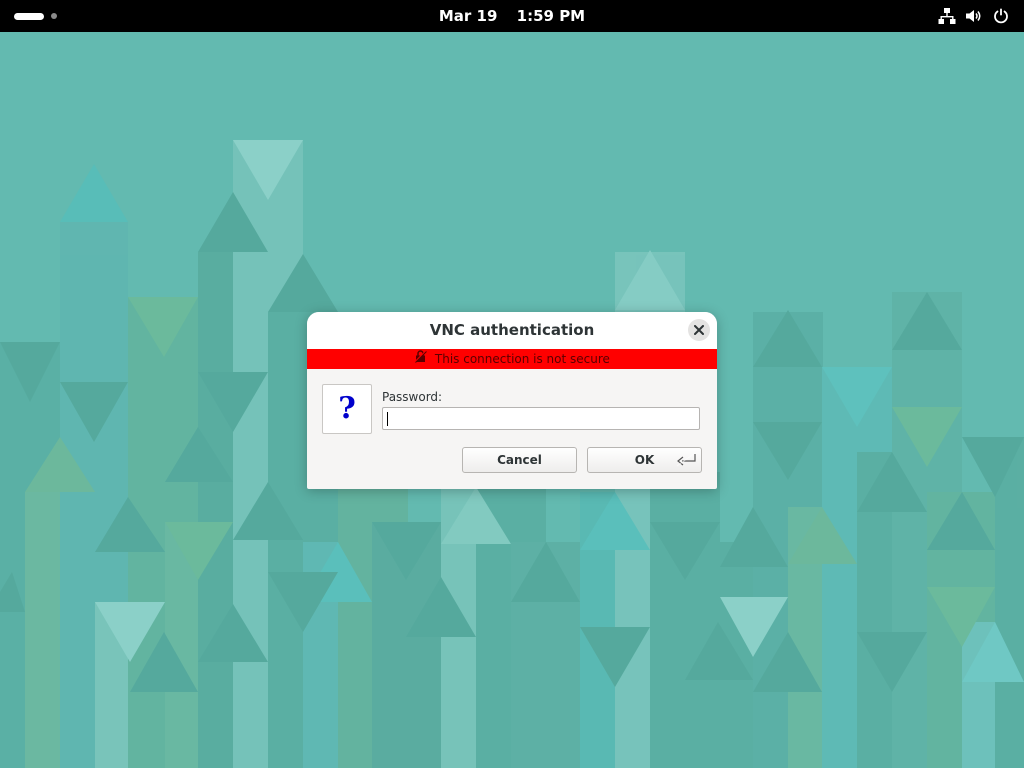 Image resolution: width=1024 pixels, height=768 pixels. I want to click on enter-key-icon, so click(686, 459).